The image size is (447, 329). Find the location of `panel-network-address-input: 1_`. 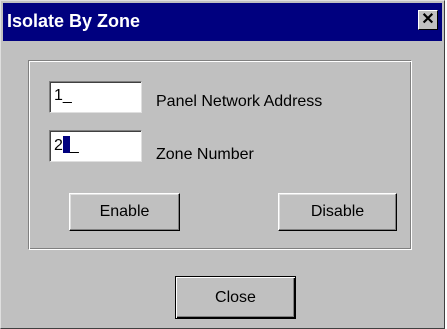

panel-network-address-input: 1_ is located at coordinates (95, 97).